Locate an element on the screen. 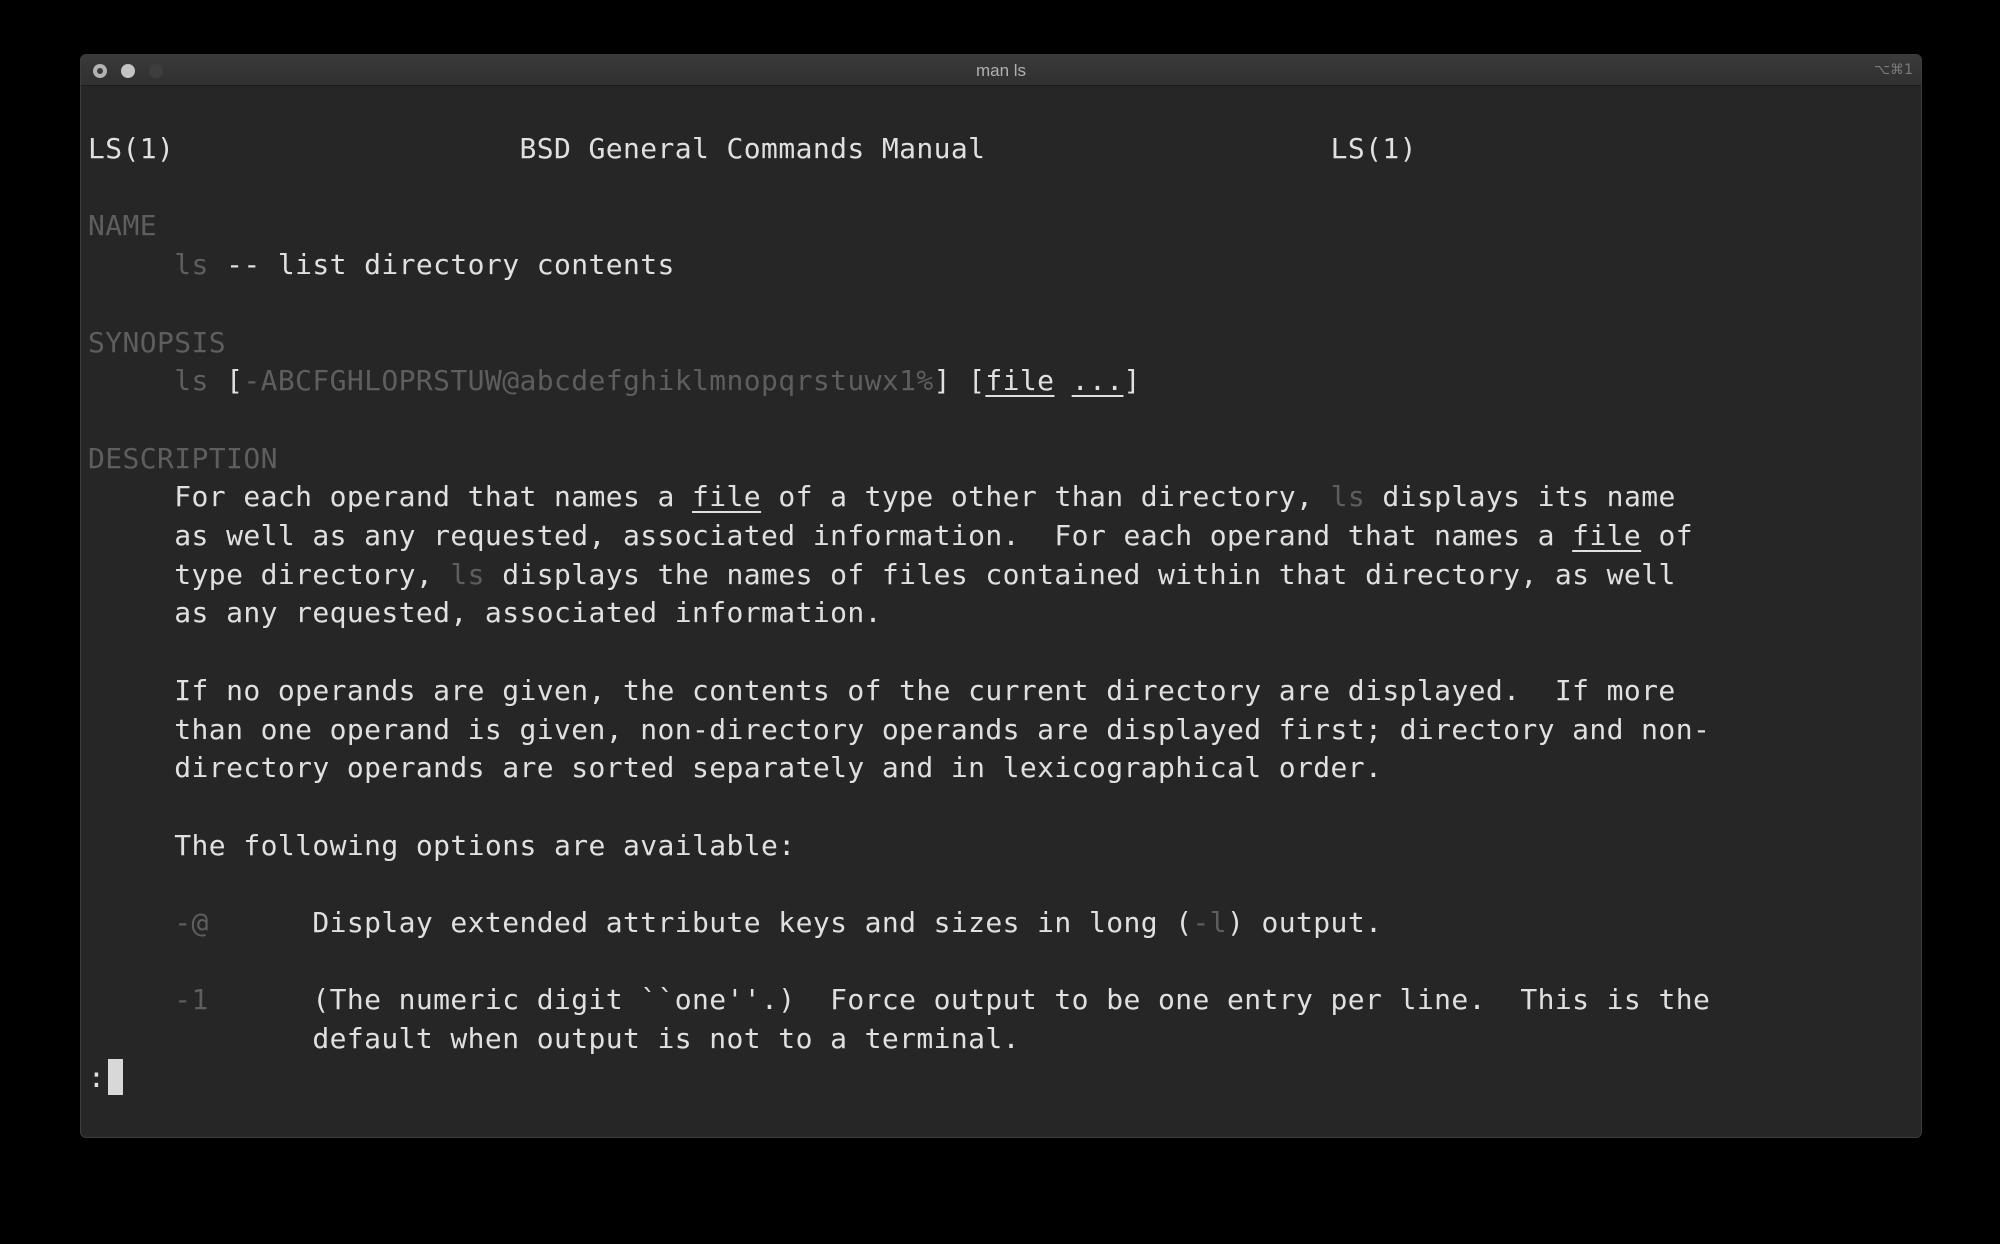 The width and height of the screenshot is (2000, 1244). header-center: BSD General Commands Manual is located at coordinates (752, 148).